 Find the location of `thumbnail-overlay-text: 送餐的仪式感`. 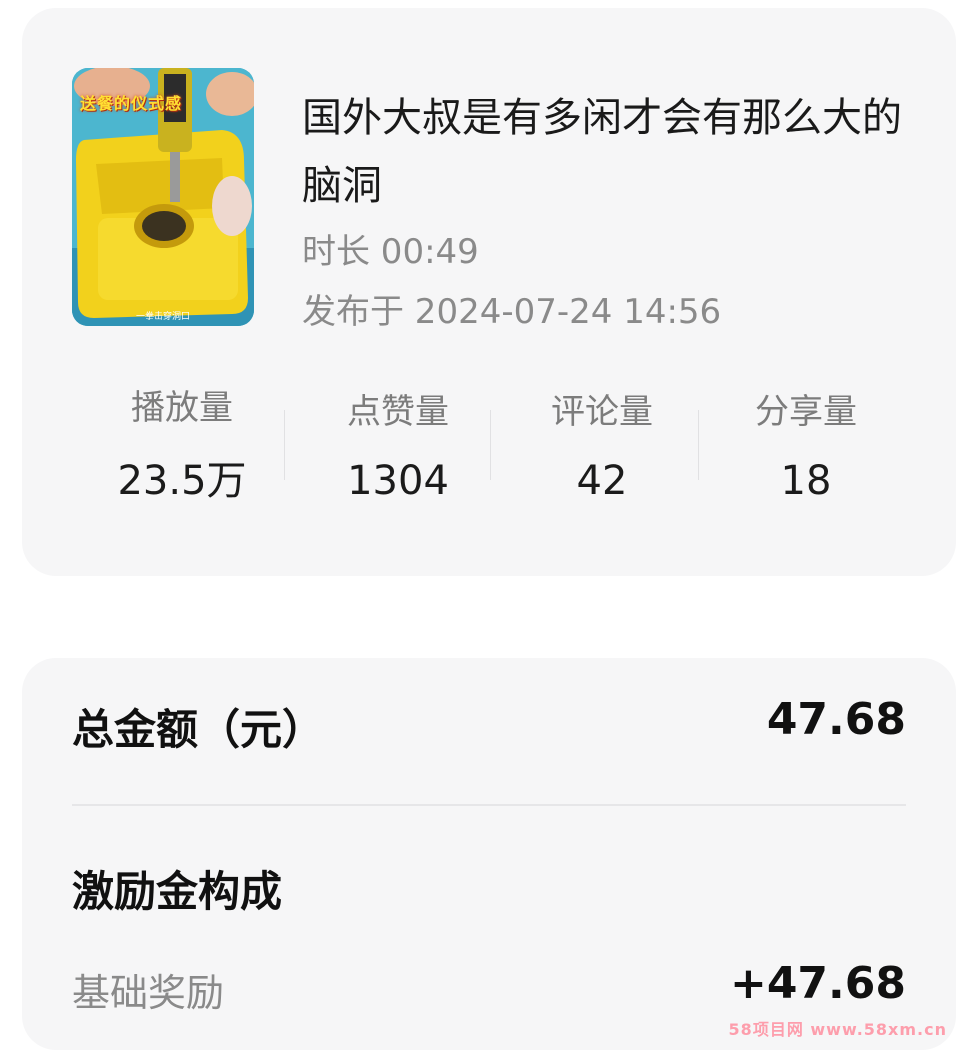

thumbnail-overlay-text: 送餐的仪式感 is located at coordinates (131, 103).